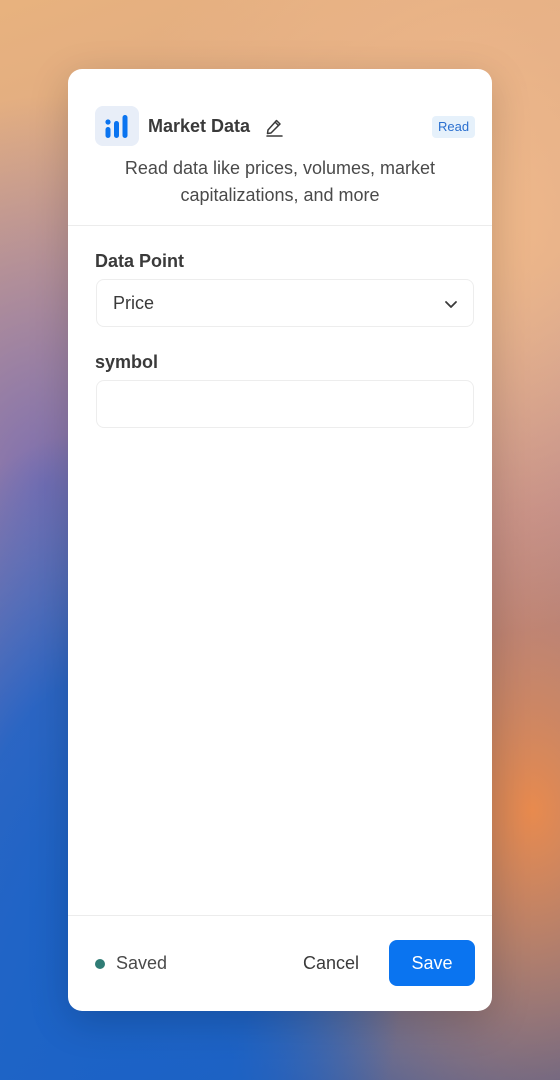  I want to click on permission-badge: Read, so click(454, 127).